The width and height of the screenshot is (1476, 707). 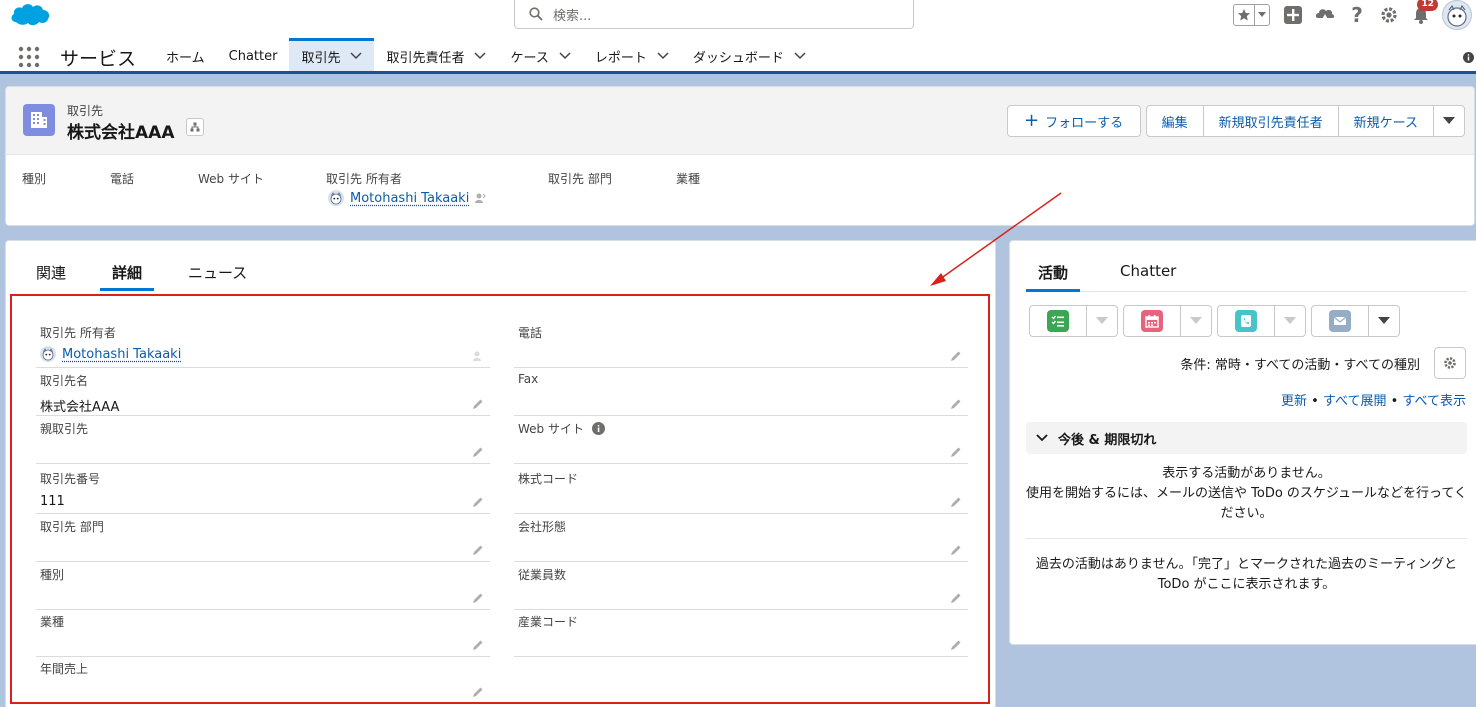 What do you see at coordinates (120, 130) in the screenshot?
I see `record-name: 株式会社AAA` at bounding box center [120, 130].